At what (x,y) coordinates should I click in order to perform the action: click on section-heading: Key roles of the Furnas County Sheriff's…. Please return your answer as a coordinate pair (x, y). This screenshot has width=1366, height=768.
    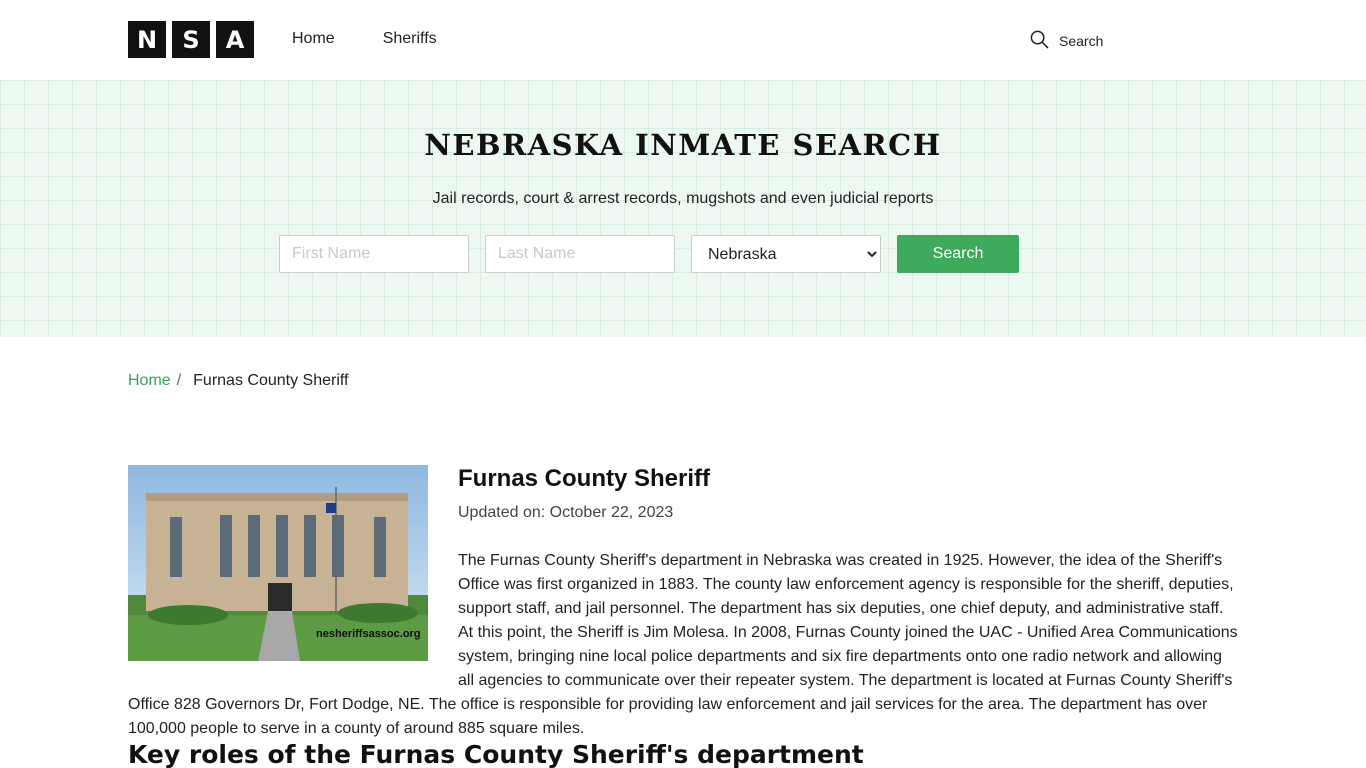
    Looking at the image, I should click on (496, 754).